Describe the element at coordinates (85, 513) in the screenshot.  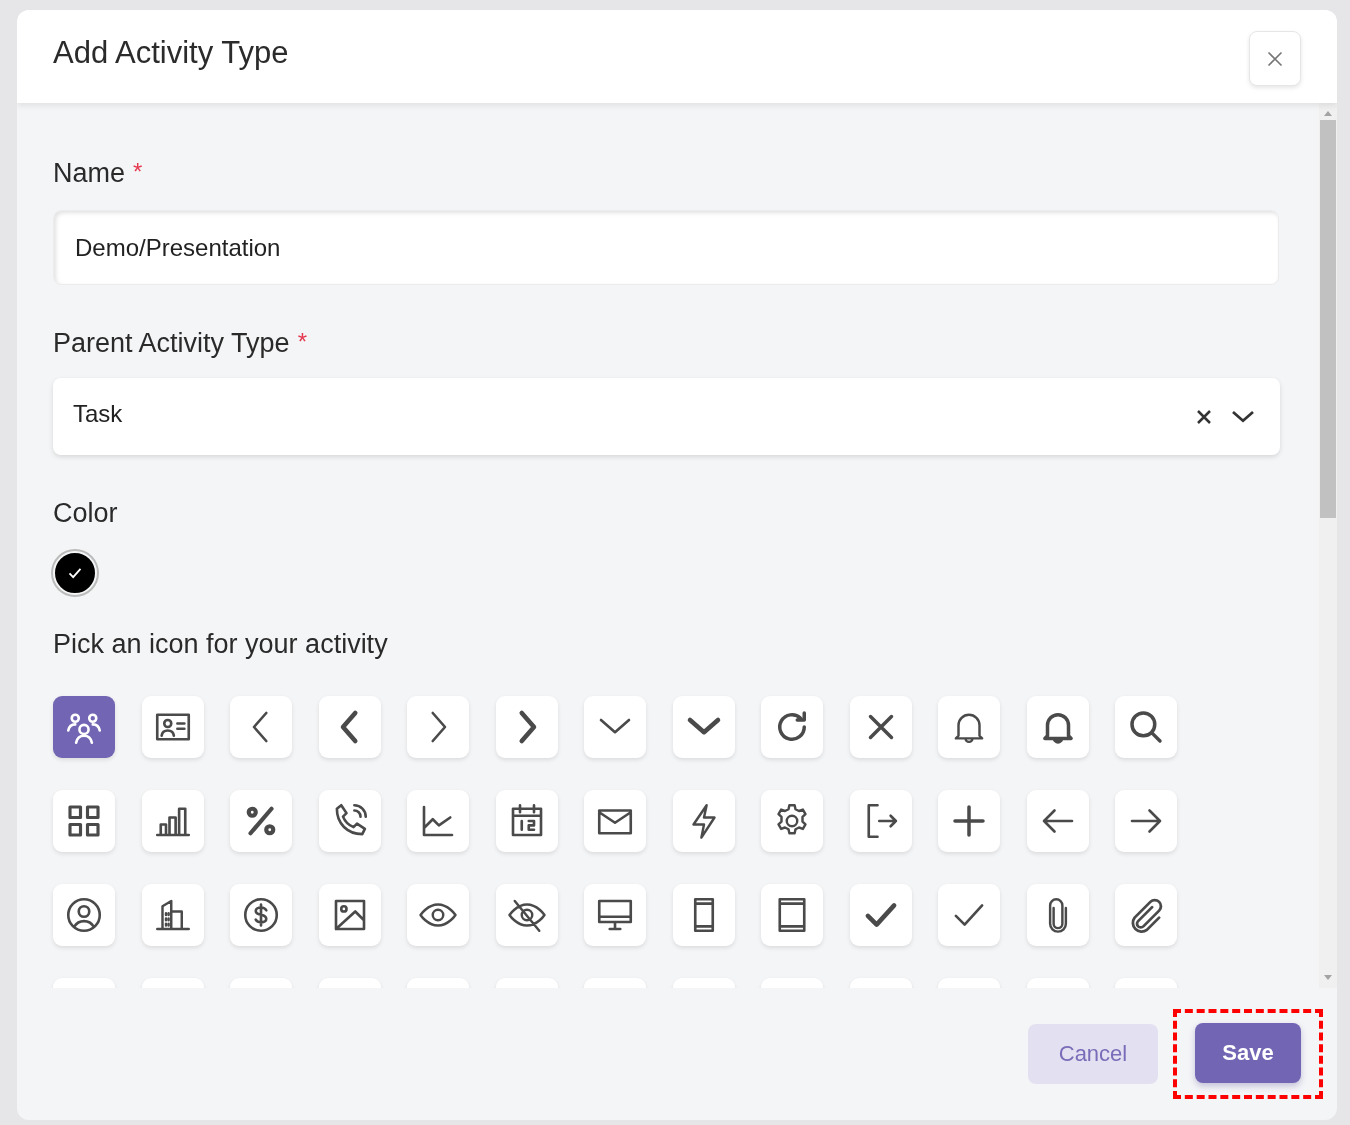
I see `section-label: Color` at that location.